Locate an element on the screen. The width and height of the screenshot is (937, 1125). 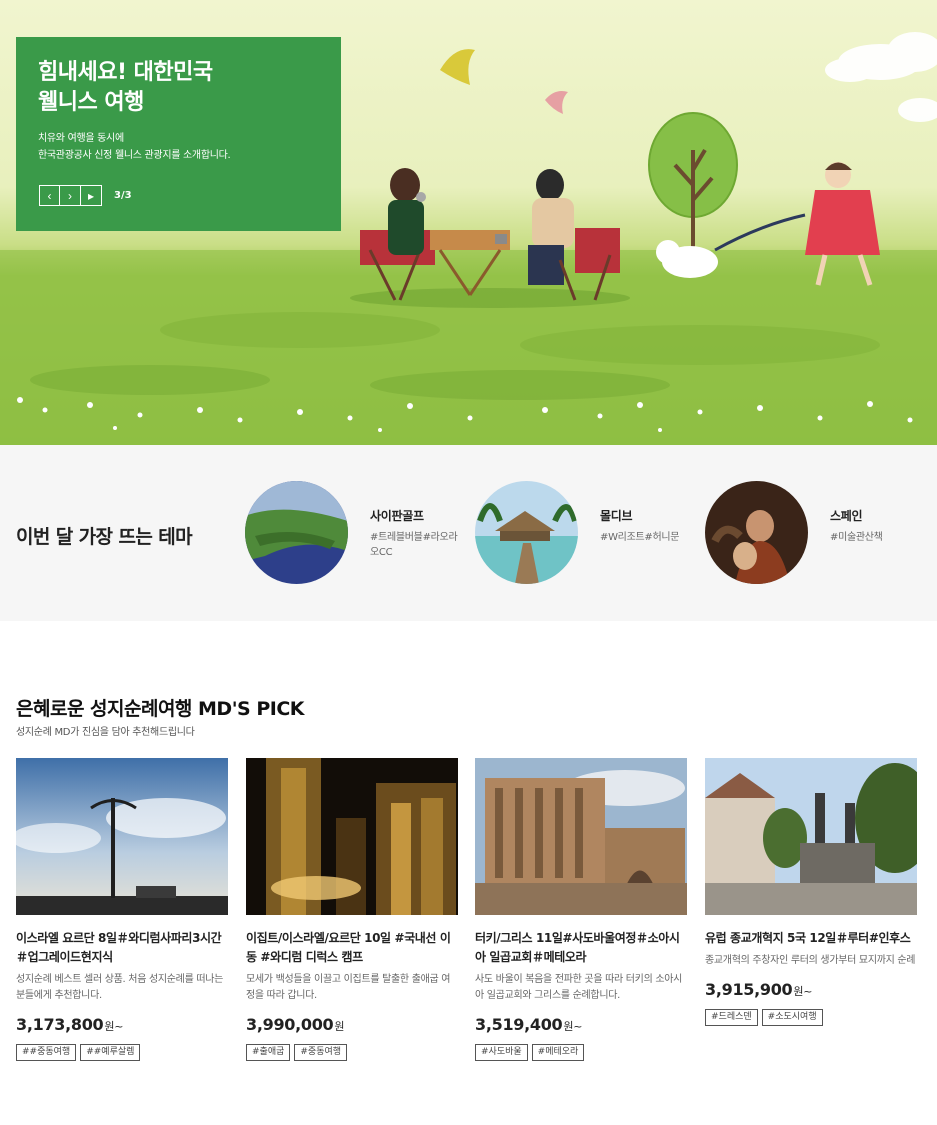
theme-image-saipan-golf is located at coordinates (296, 532).